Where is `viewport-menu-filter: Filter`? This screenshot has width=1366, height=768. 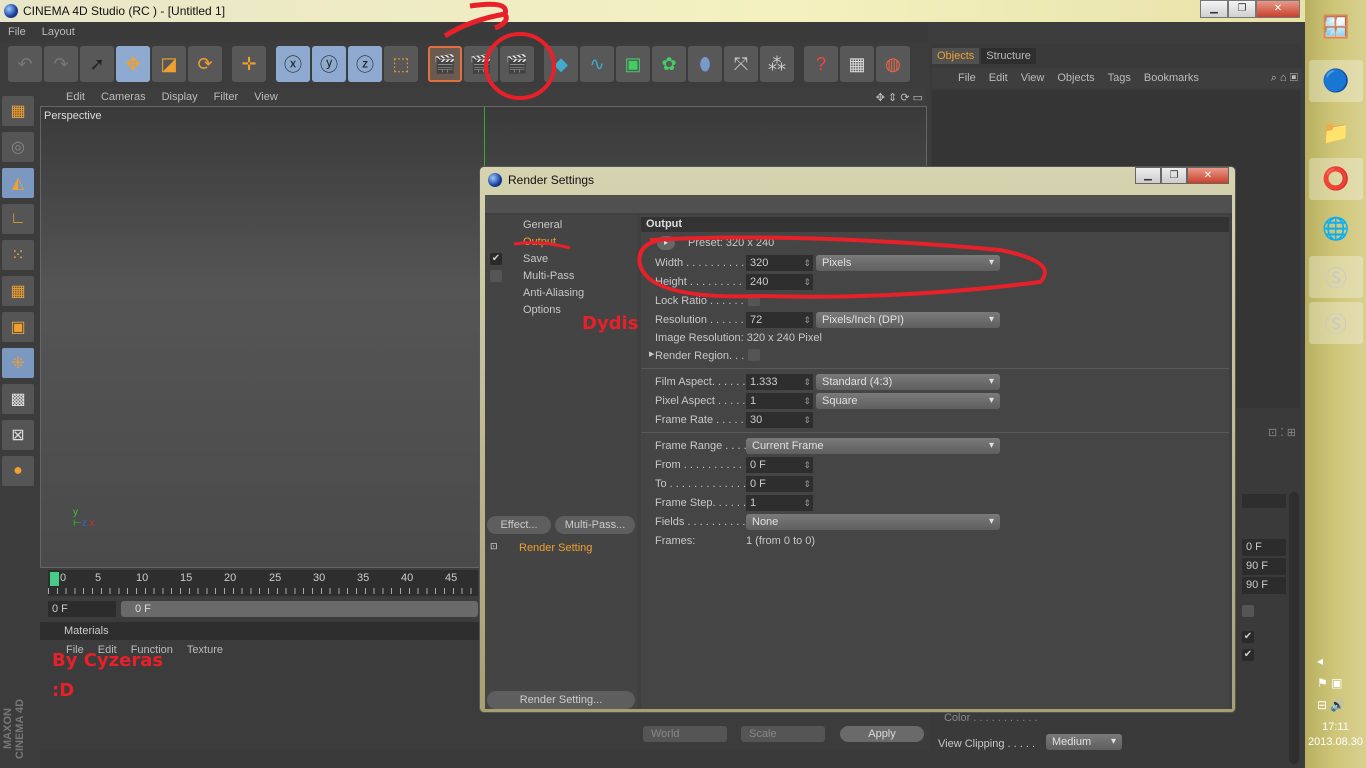 viewport-menu-filter: Filter is located at coordinates (226, 97).